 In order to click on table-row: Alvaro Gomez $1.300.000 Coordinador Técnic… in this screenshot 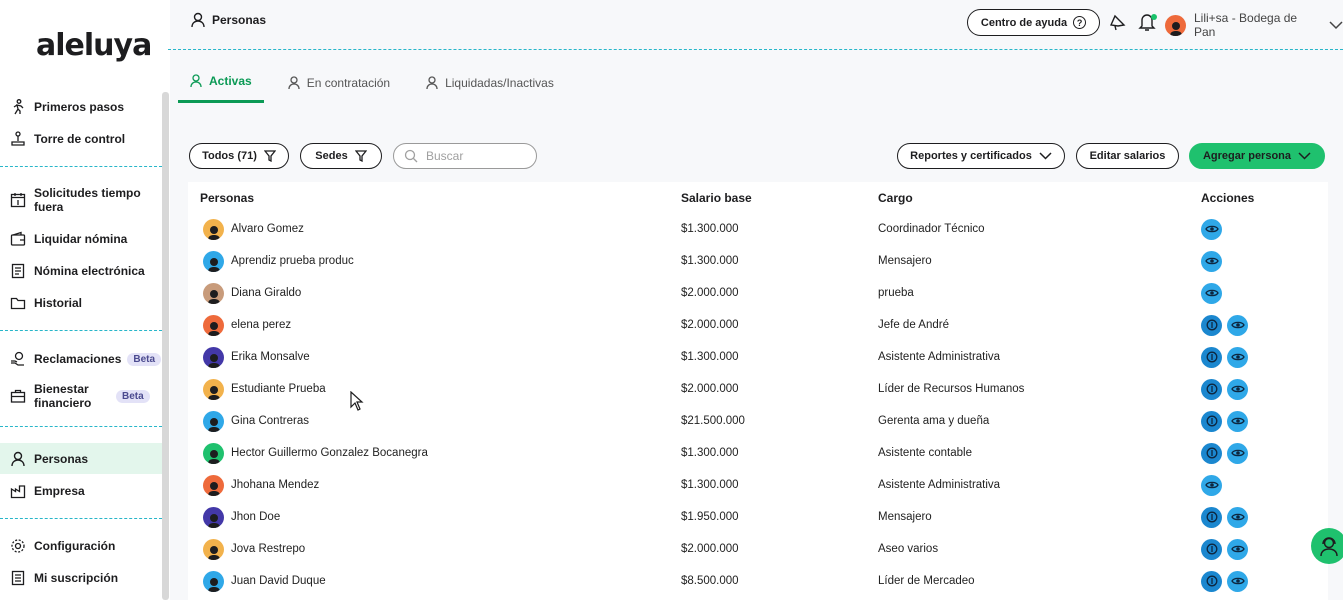, I will do `click(758, 229)`.